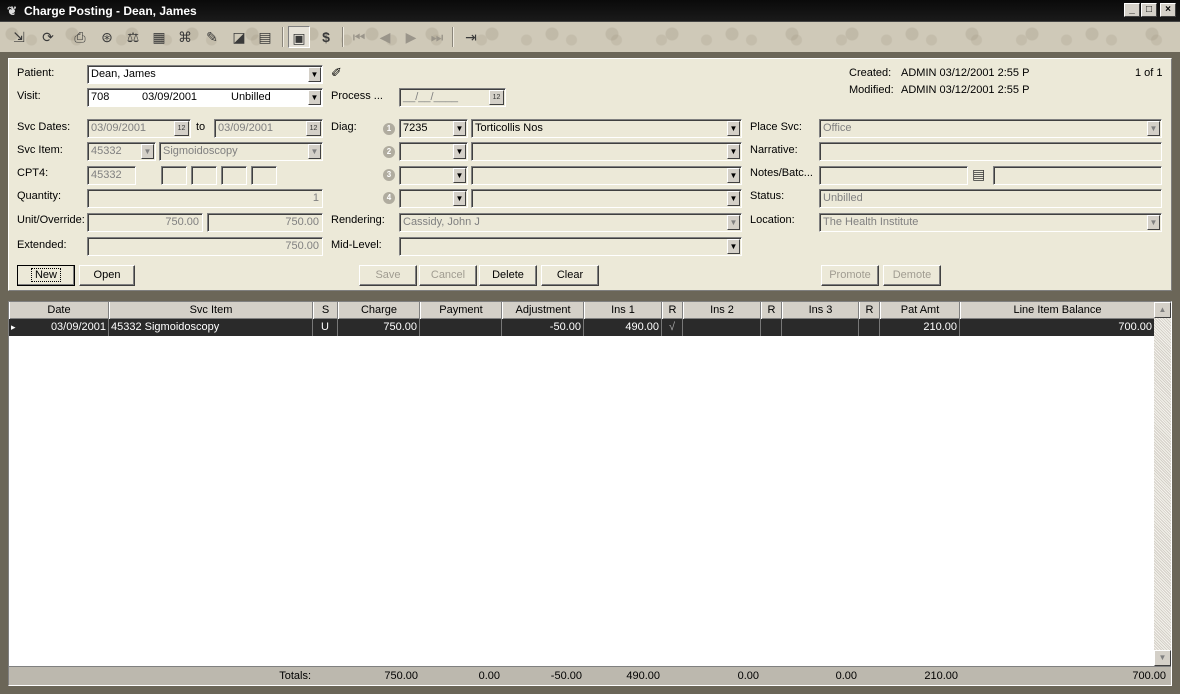 The image size is (1180, 694). What do you see at coordinates (265, 37) in the screenshot?
I see `report-icon: ▤` at bounding box center [265, 37].